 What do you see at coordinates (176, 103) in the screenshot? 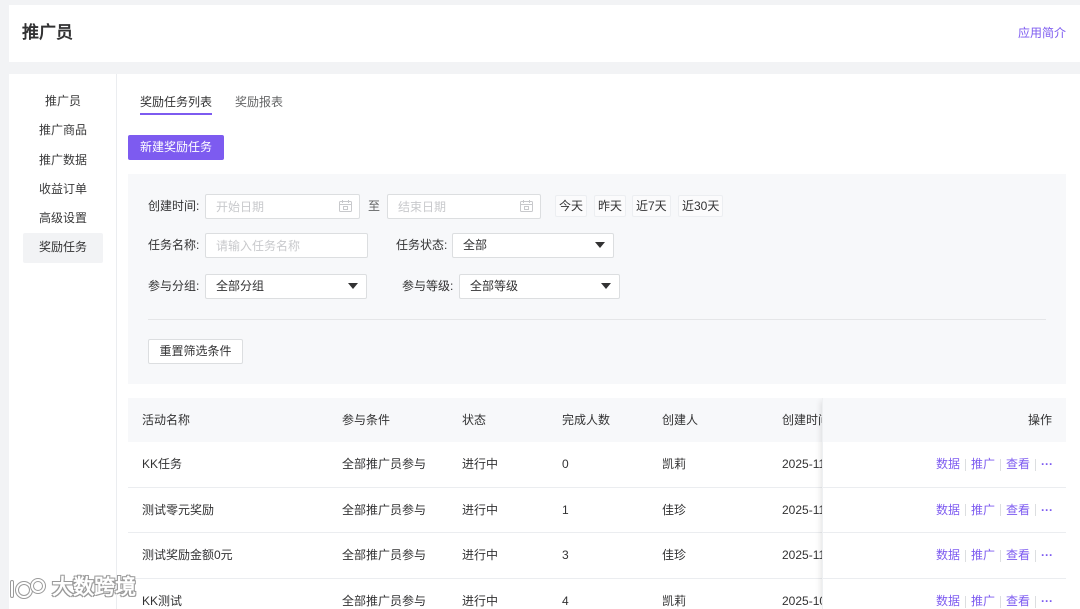
I see `tab-reward-task-list: 奖励任务列表` at bounding box center [176, 103].